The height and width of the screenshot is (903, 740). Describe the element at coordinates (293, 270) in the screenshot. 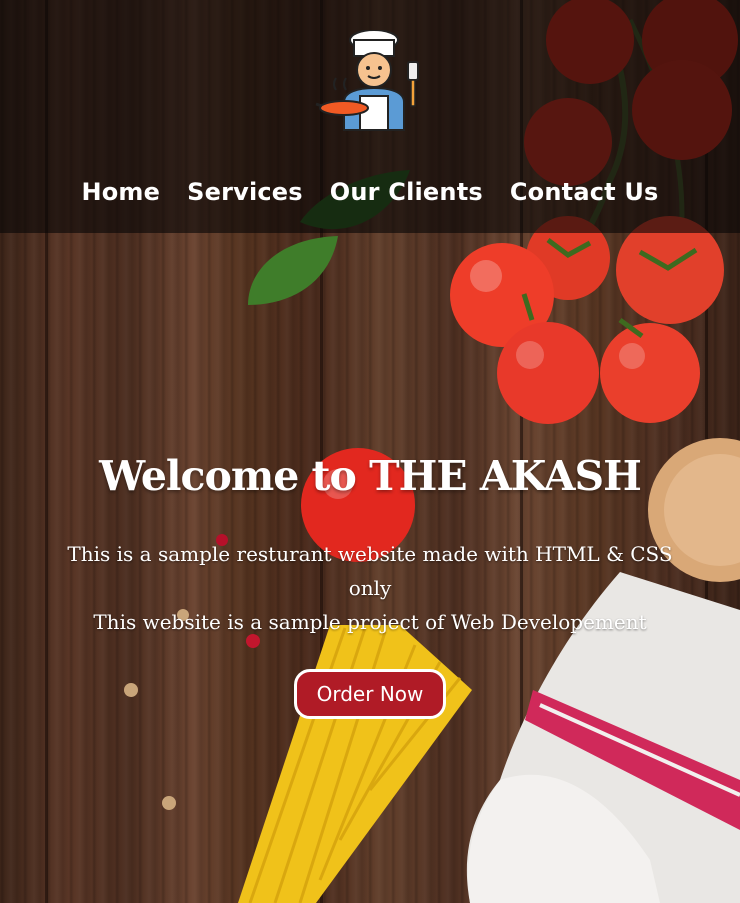

I see `basil-leaf` at that location.